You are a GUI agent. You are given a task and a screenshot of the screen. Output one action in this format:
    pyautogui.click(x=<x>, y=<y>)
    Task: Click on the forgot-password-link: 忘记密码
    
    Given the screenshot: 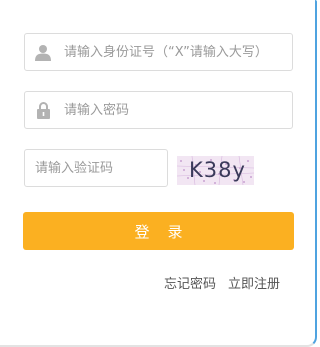 What is the action you would take?
    pyautogui.click(x=190, y=282)
    